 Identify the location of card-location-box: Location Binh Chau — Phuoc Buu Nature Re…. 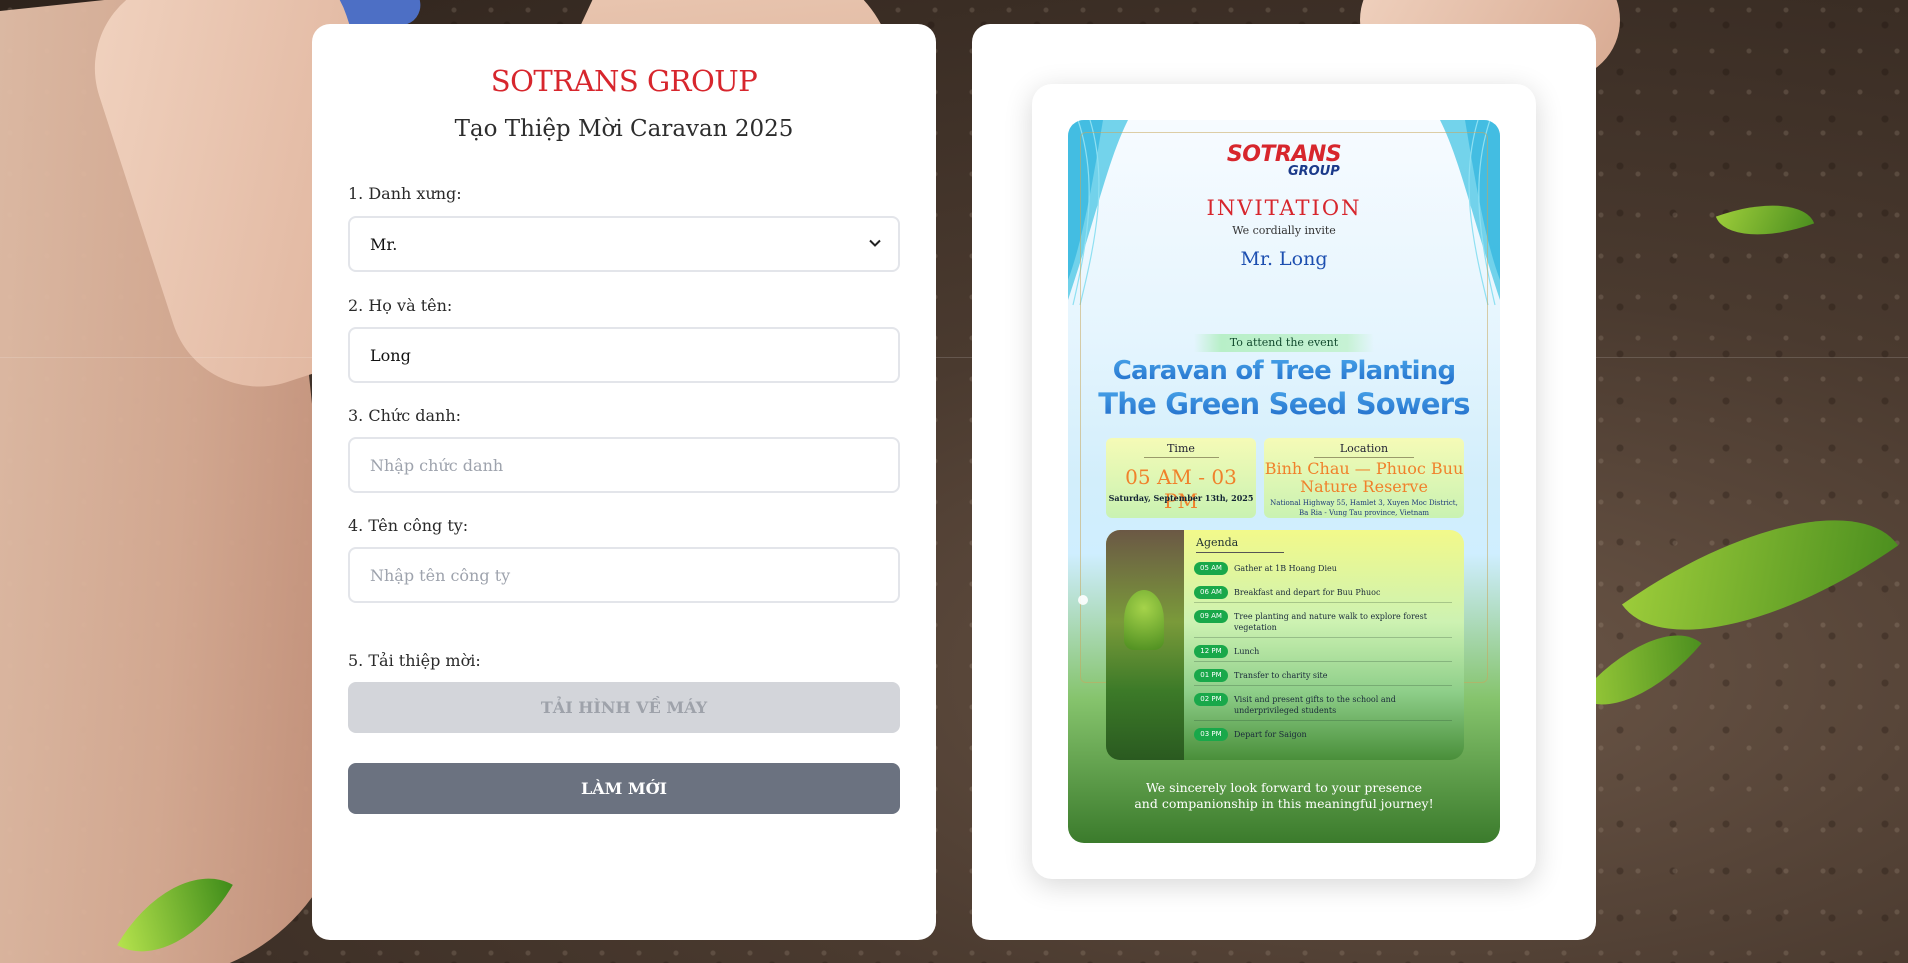
(1364, 478).